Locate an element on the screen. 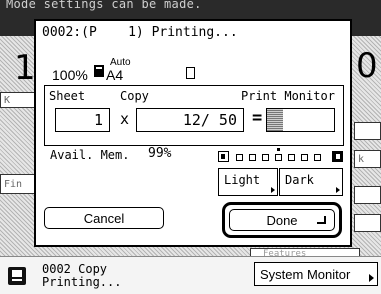 This screenshot has width=381, height=294. done-button: Done is located at coordinates (282, 220).